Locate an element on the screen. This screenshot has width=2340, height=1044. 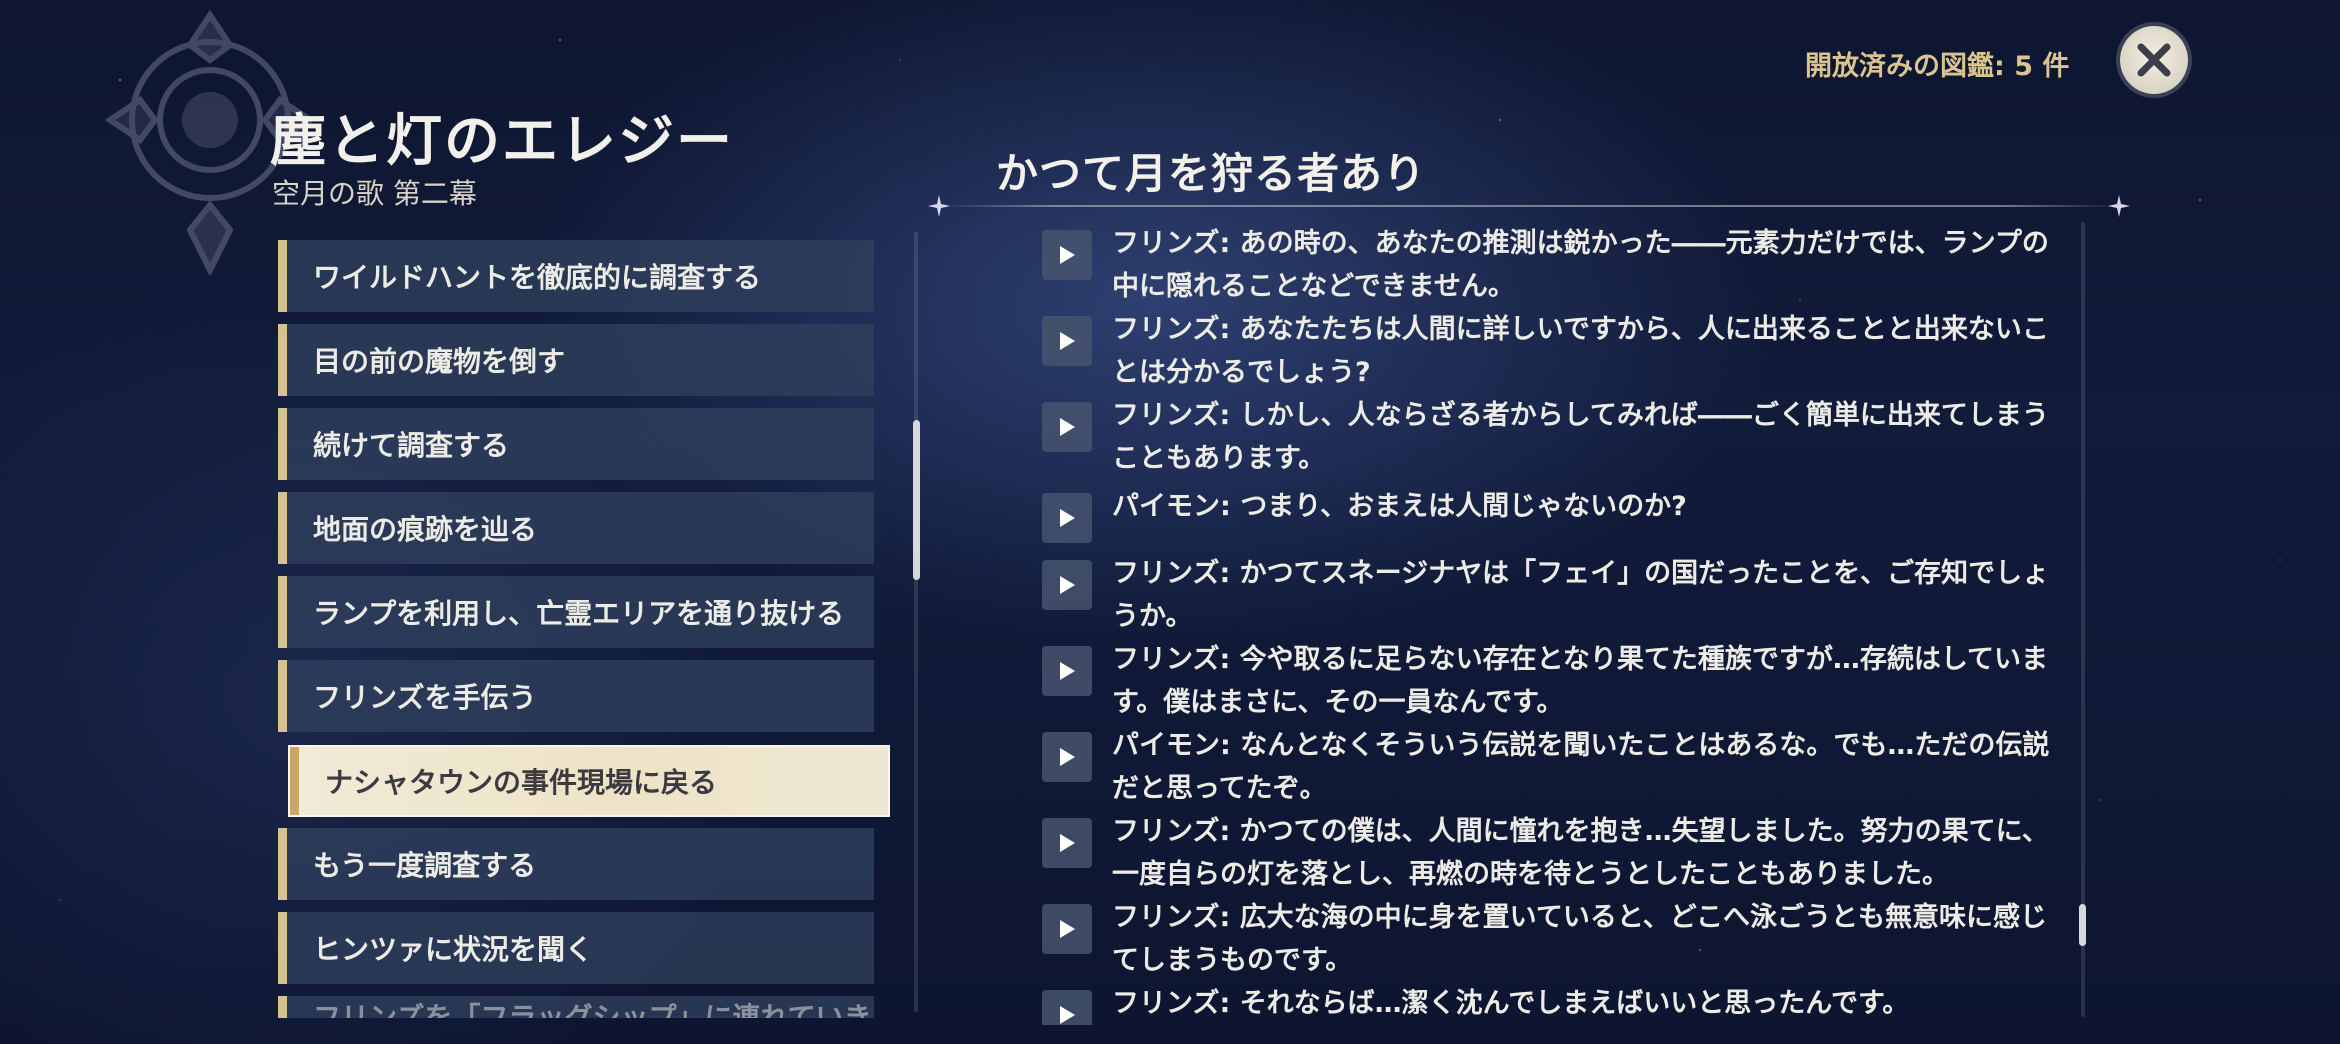
step-label: ワイルドハントを徹底的に調査する is located at coordinates (537, 277).